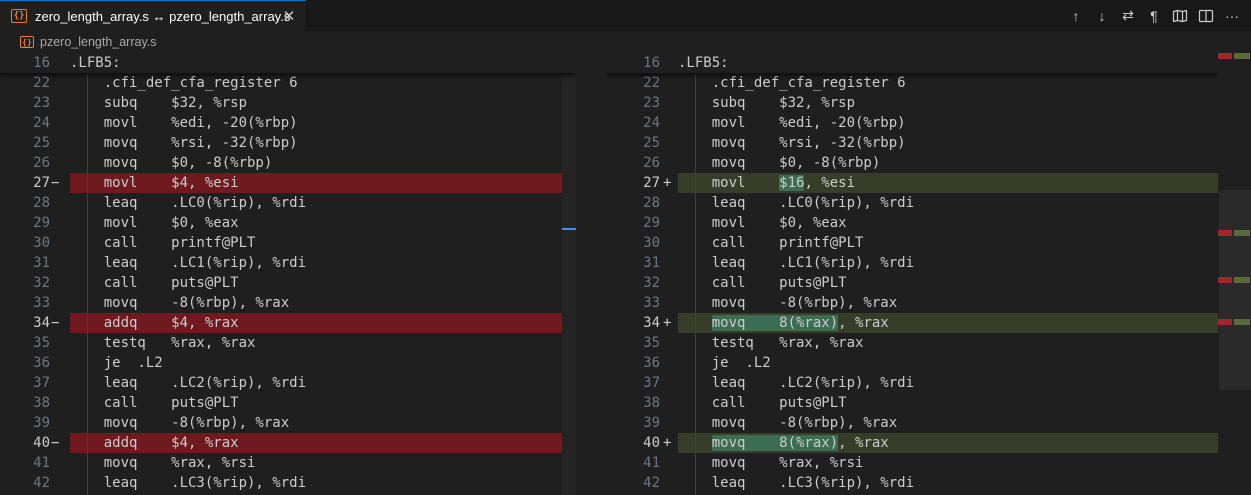 Image resolution: width=1251 pixels, height=495 pixels. Describe the element at coordinates (651, 283) in the screenshot. I see `line-number: 32` at that location.